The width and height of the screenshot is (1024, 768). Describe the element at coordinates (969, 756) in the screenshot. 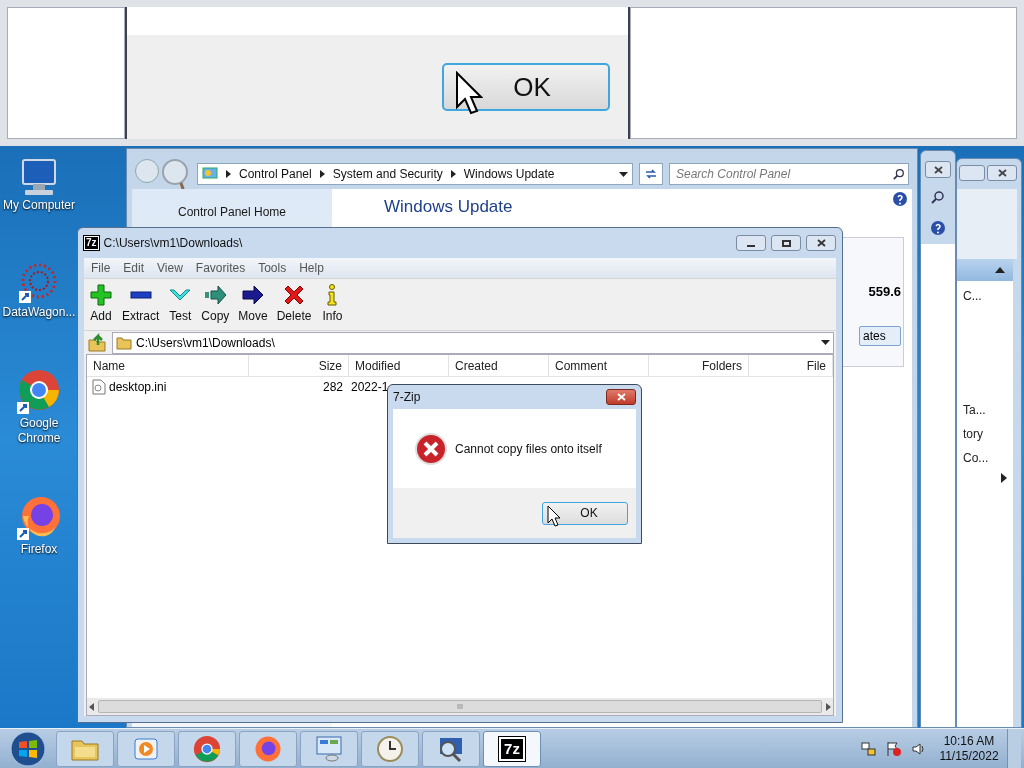

I see `clock-date: 11/15/2022` at that location.